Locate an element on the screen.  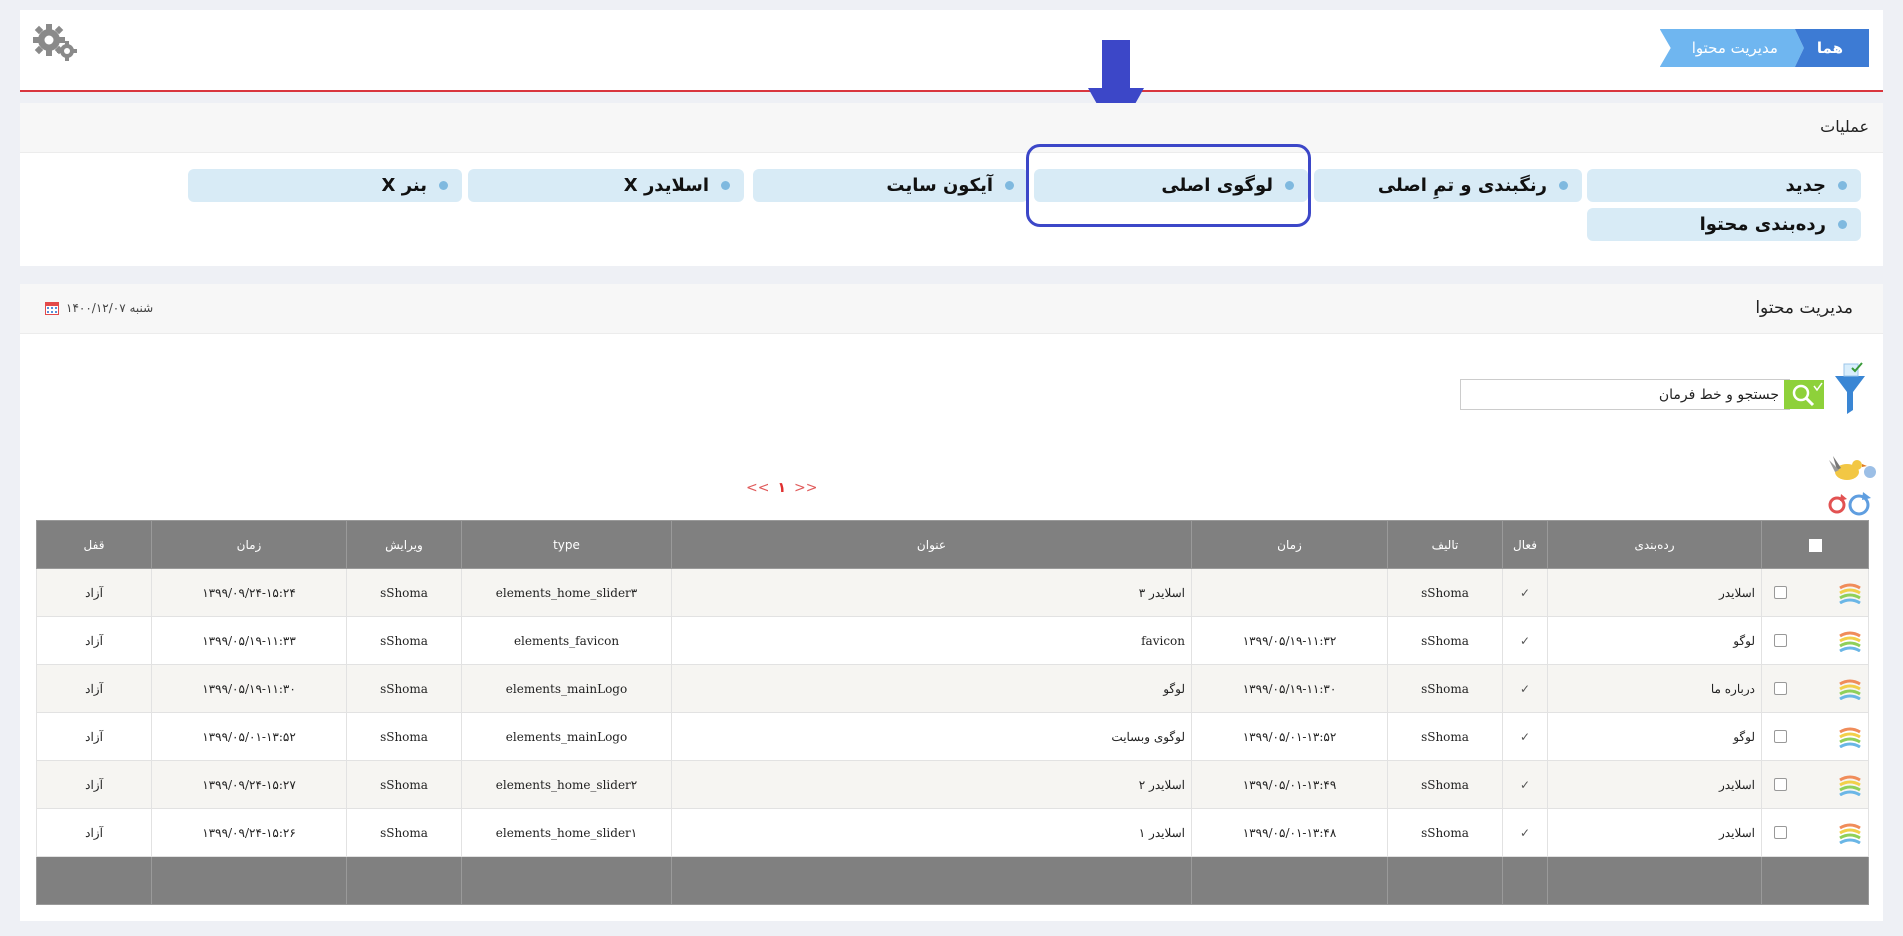
calendar-icon is located at coordinates (52, 308).